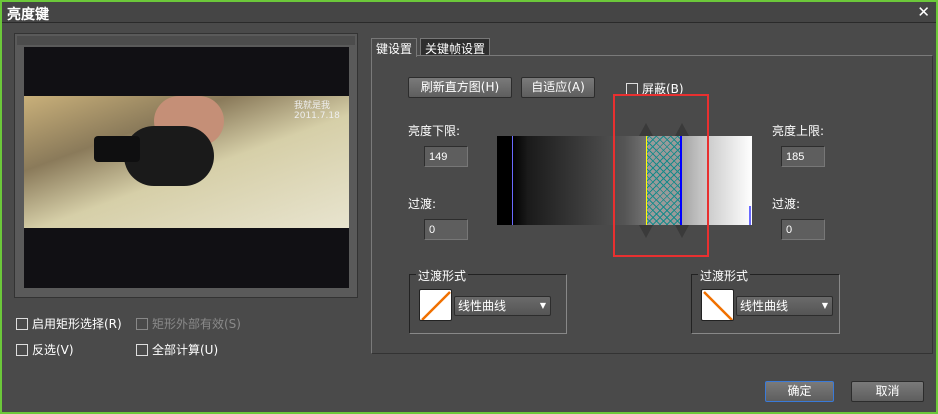  What do you see at coordinates (434, 131) in the screenshot?
I see `lower-limit-label: 亮度下限:` at bounding box center [434, 131].